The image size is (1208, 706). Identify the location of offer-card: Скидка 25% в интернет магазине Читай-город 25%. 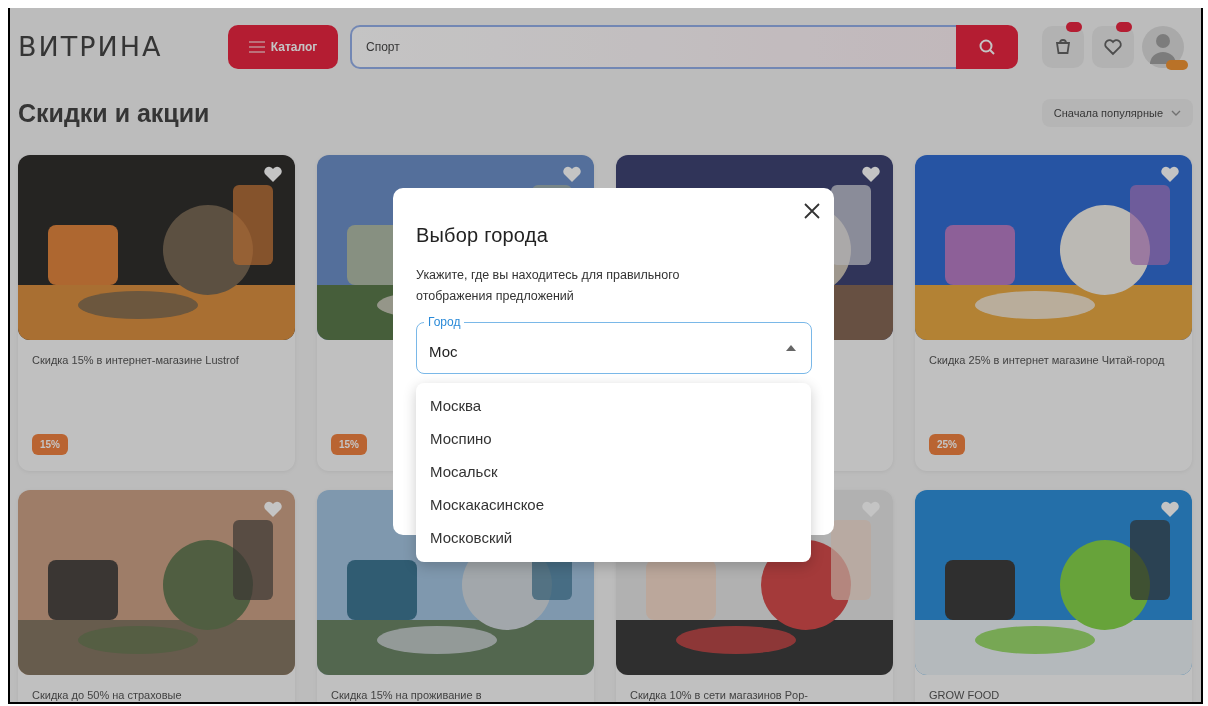
(1053, 313).